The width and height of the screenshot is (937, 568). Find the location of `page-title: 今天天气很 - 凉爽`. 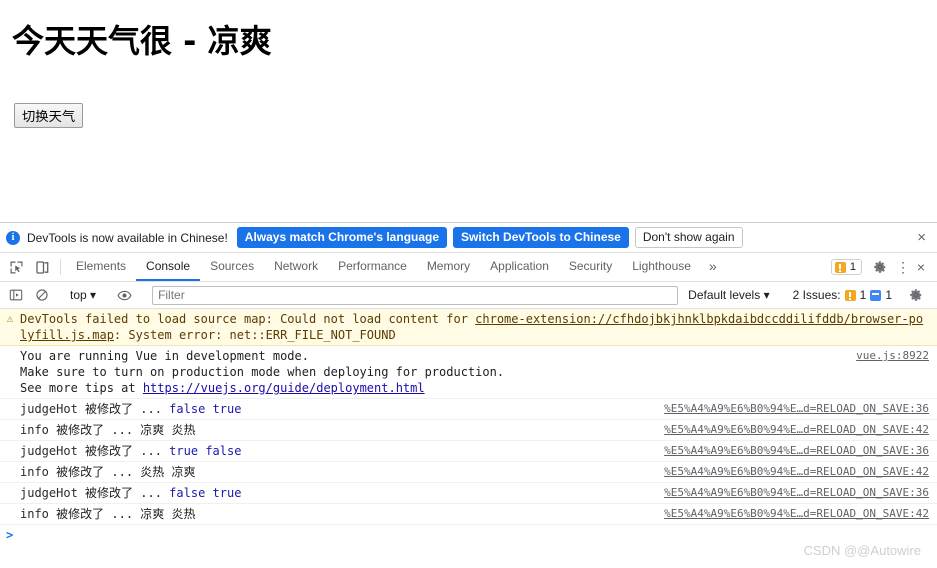

page-title: 今天天气很 - 凉爽 is located at coordinates (142, 41).